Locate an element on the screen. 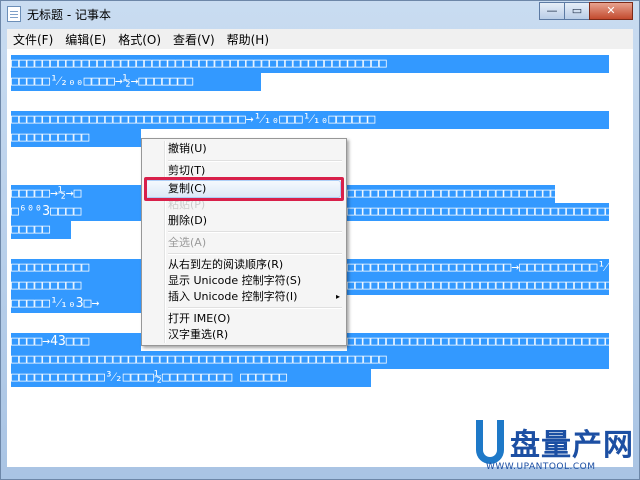 Image resolution: width=640 pixels, height=480 pixels. text-line: □□□□→43□□□ is located at coordinates (76, 342).